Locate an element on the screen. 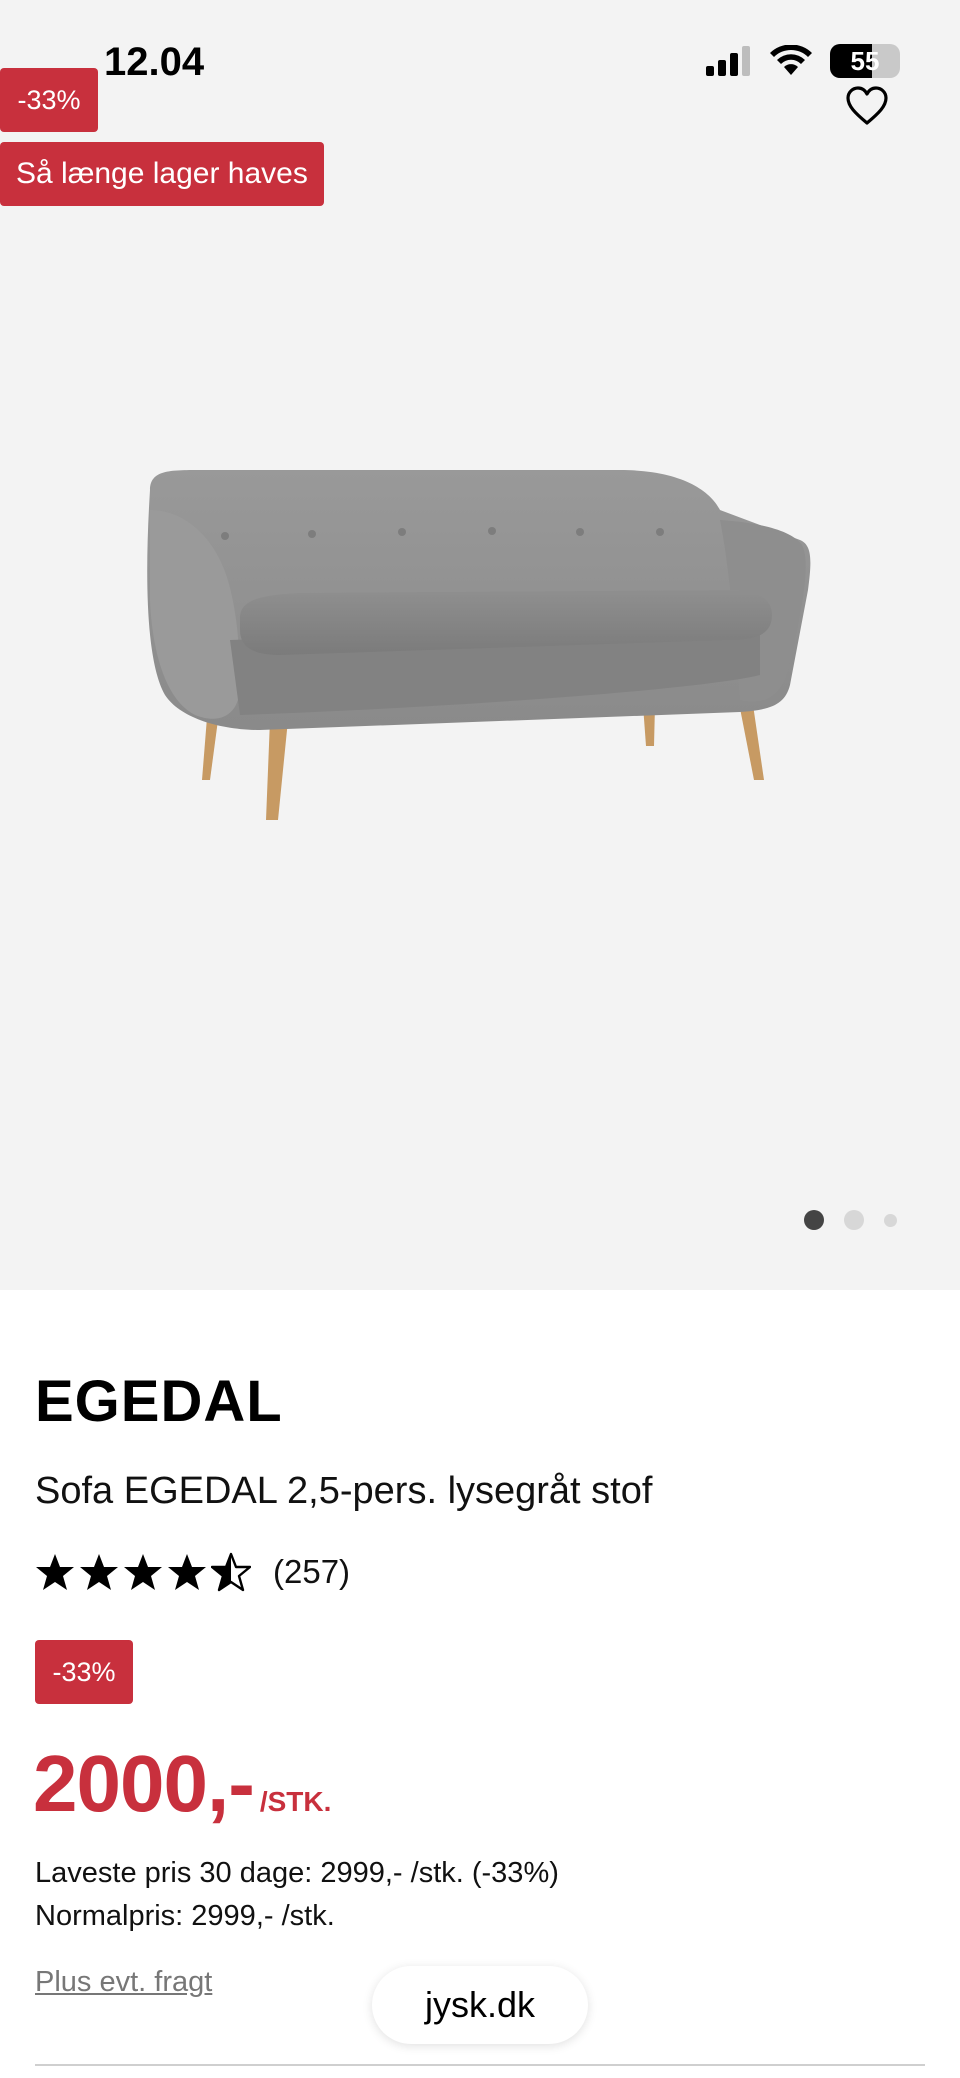  status-icons: 55 is located at coordinates (803, 61).